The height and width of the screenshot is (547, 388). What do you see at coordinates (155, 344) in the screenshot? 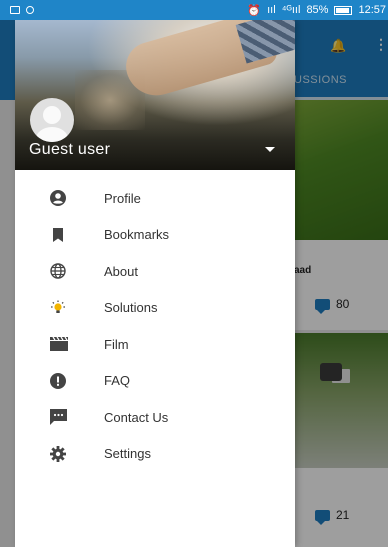
I see `menu-item-film: Film` at bounding box center [155, 344].